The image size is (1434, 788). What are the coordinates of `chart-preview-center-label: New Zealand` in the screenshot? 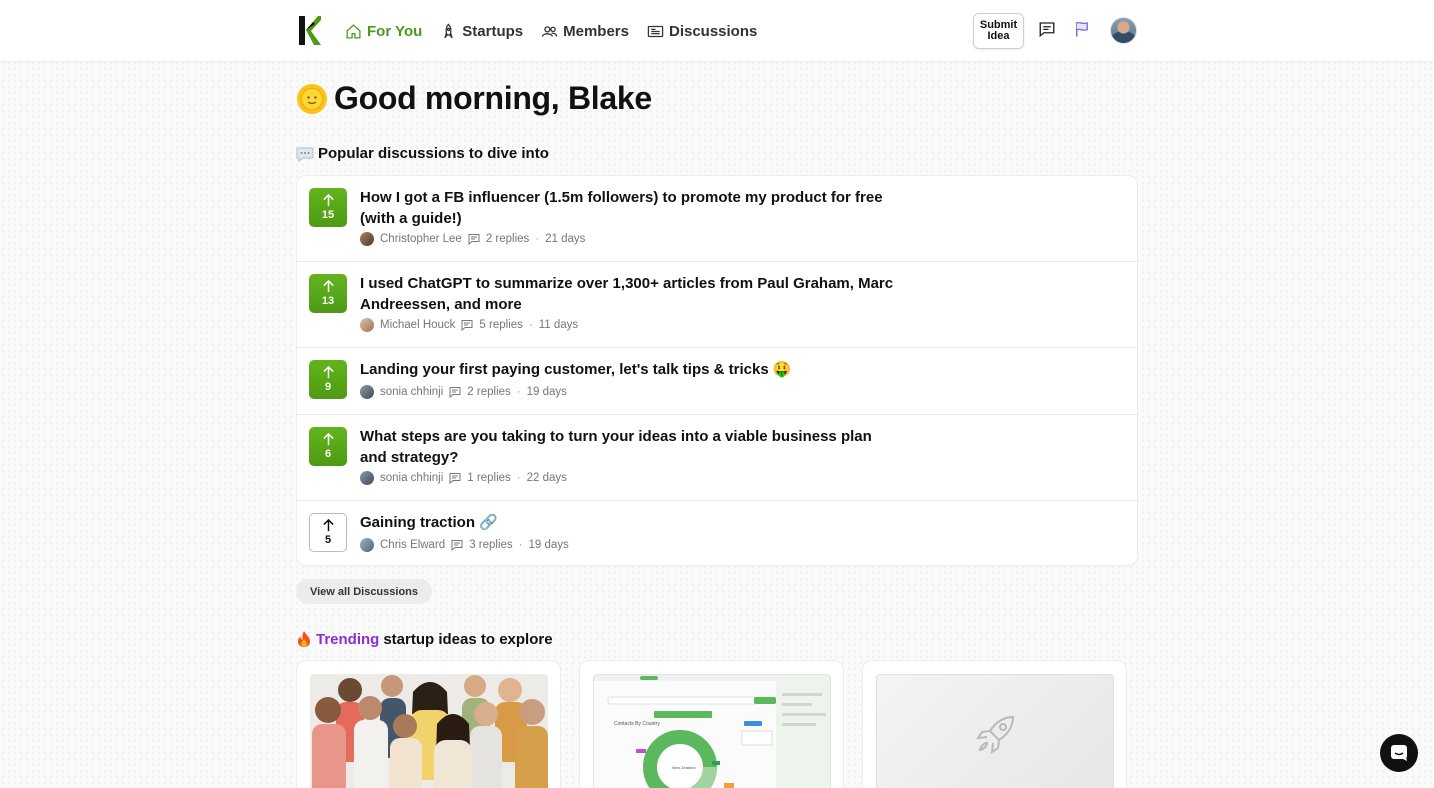 It's located at (684, 767).